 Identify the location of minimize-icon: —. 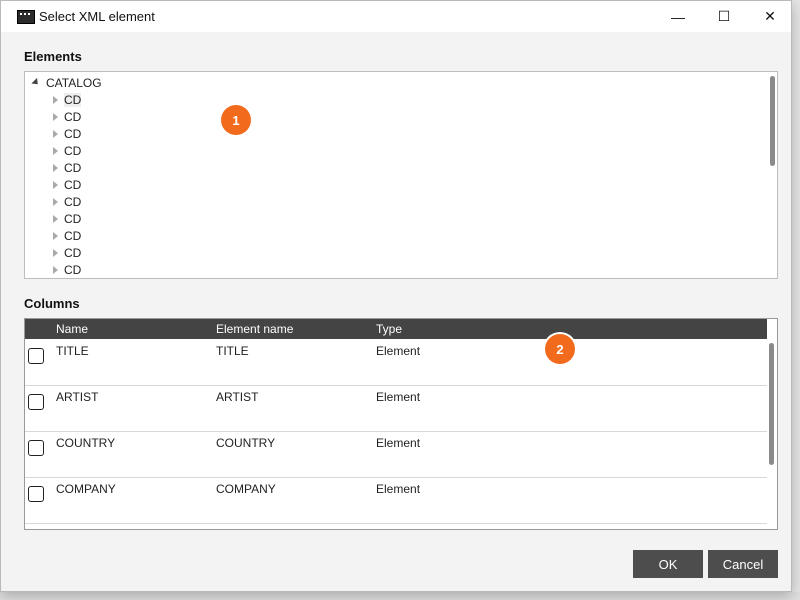
(678, 16).